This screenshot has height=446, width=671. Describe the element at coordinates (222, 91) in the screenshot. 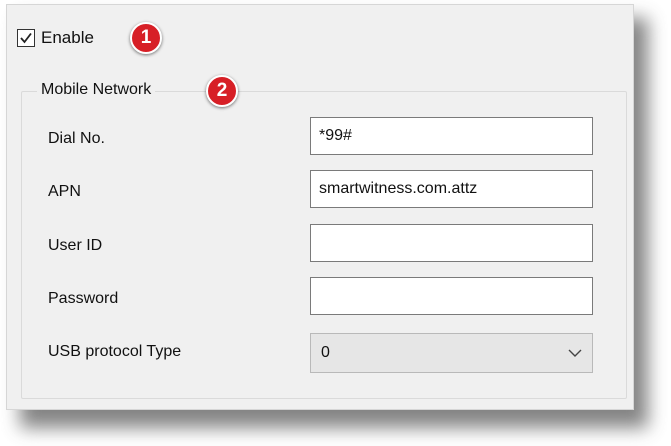

I see `callout-badge-2: 2` at that location.